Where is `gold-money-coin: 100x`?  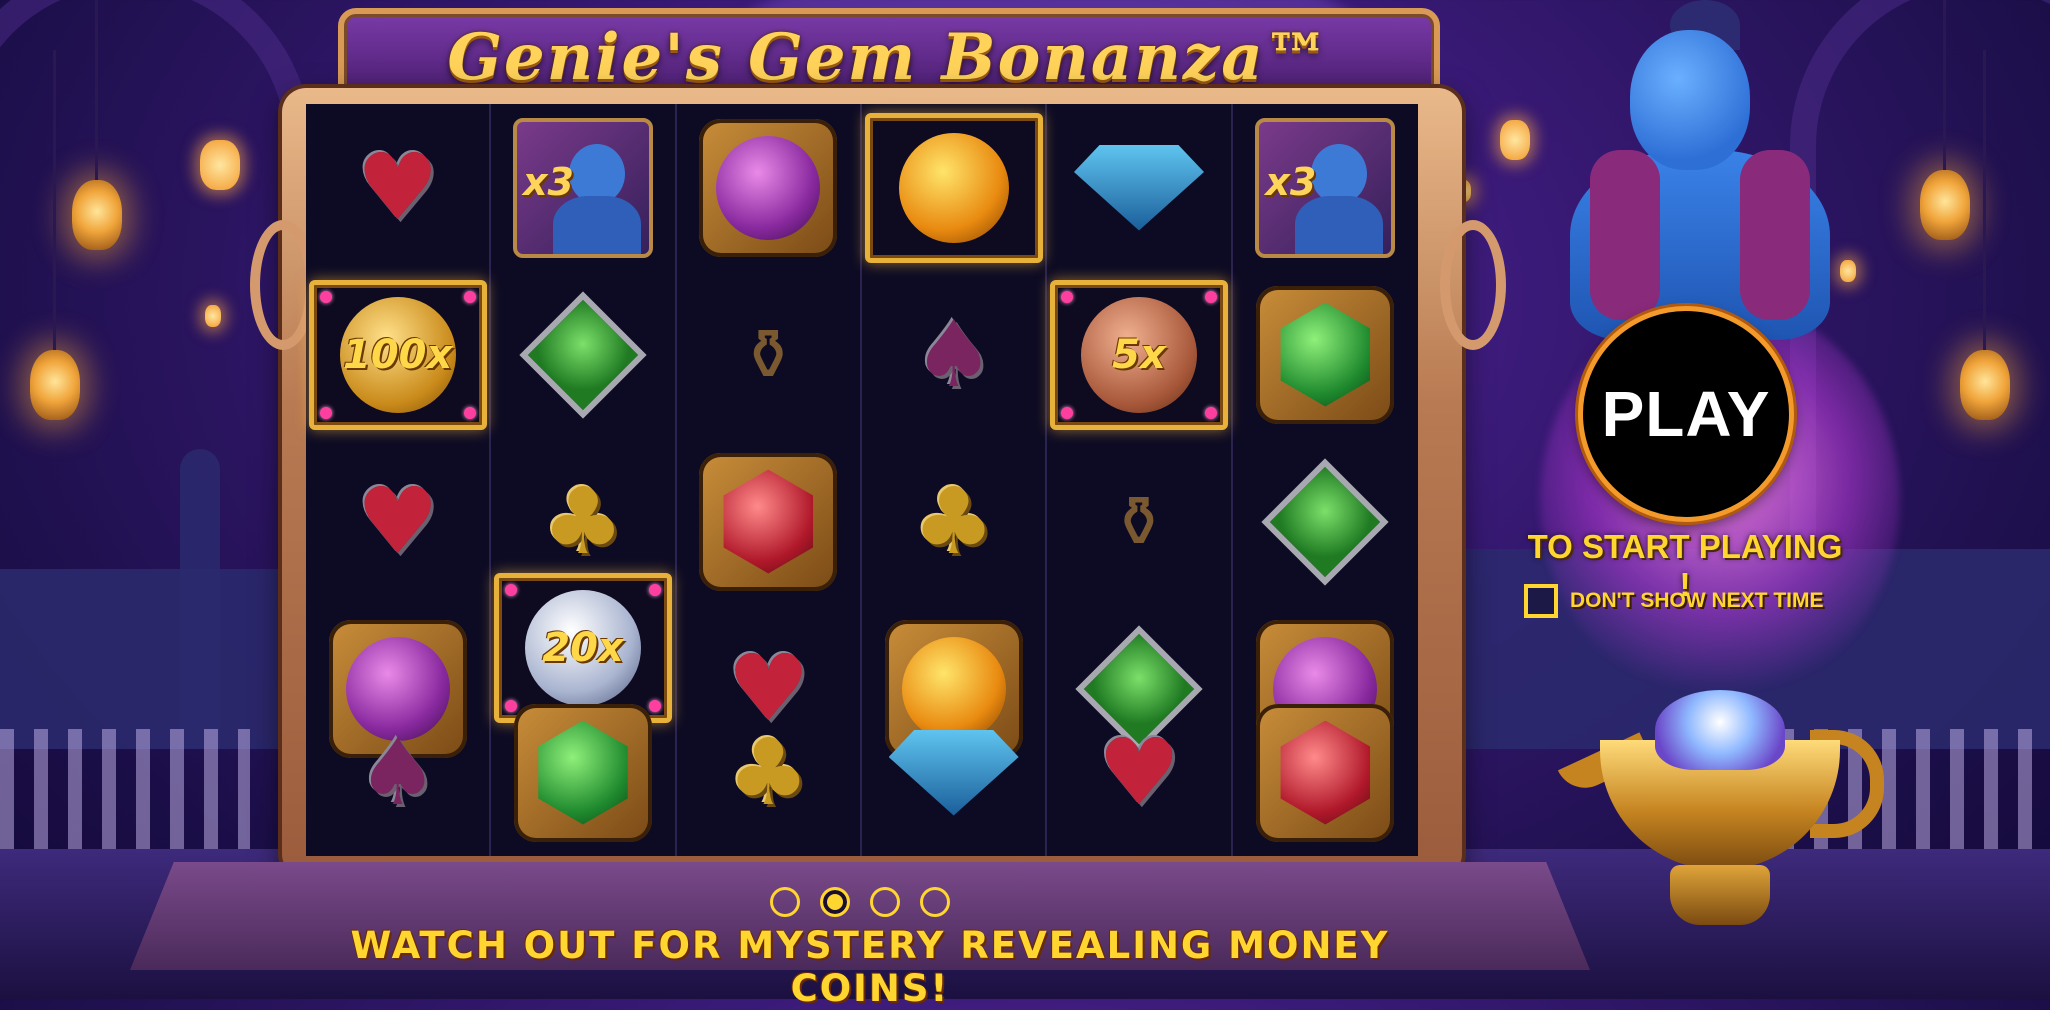
gold-money-coin: 100x is located at coordinates (397, 354).